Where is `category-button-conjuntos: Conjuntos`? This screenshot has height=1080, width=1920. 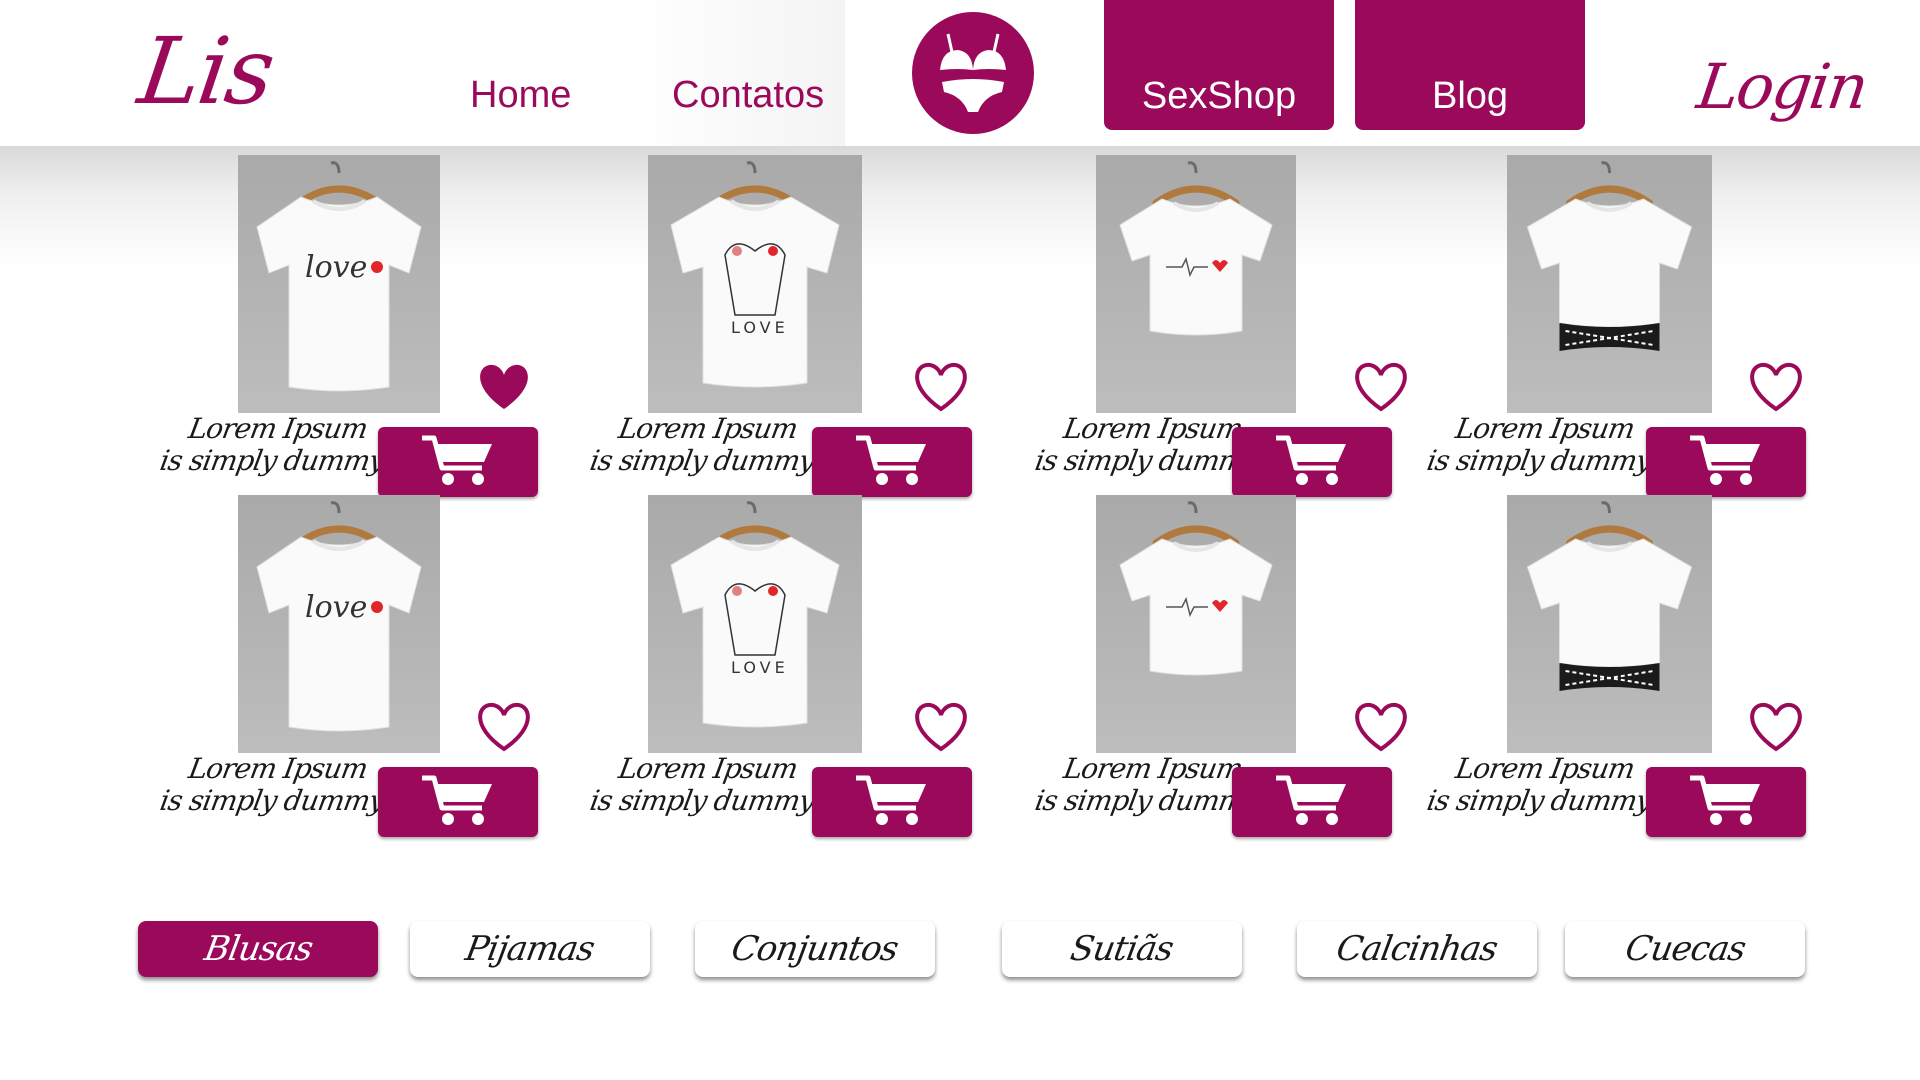
category-button-conjuntos: Conjuntos is located at coordinates (815, 949).